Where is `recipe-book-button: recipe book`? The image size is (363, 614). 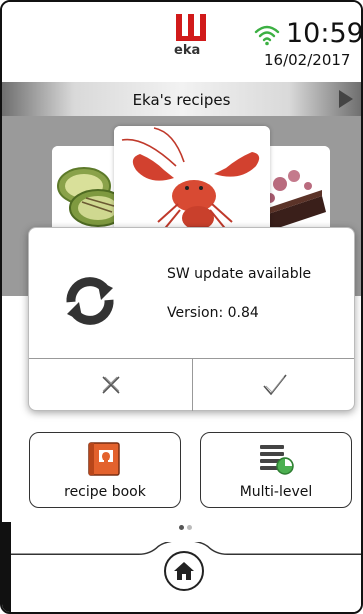 recipe-book-button: recipe book is located at coordinates (105, 470).